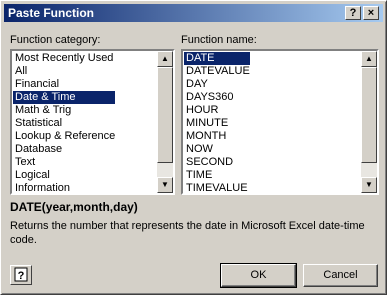 This screenshot has width=387, height=295. I want to click on title-bar: Paste Function ? ×, so click(193, 13).